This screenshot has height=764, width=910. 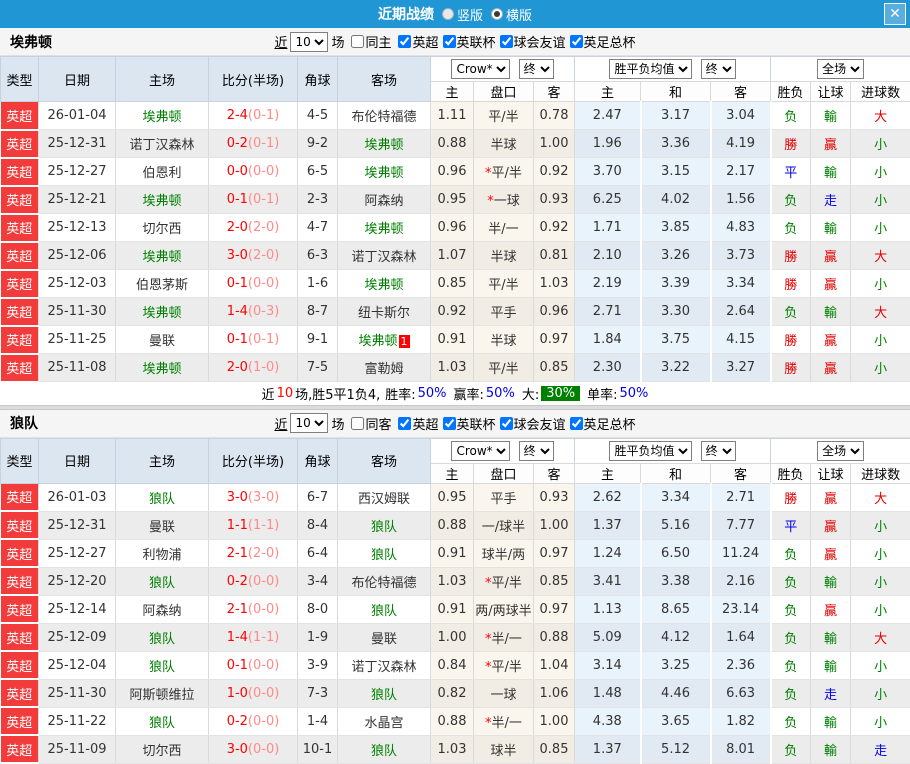 I want to click on avg-away-odds: 2.16, so click(x=741, y=581).